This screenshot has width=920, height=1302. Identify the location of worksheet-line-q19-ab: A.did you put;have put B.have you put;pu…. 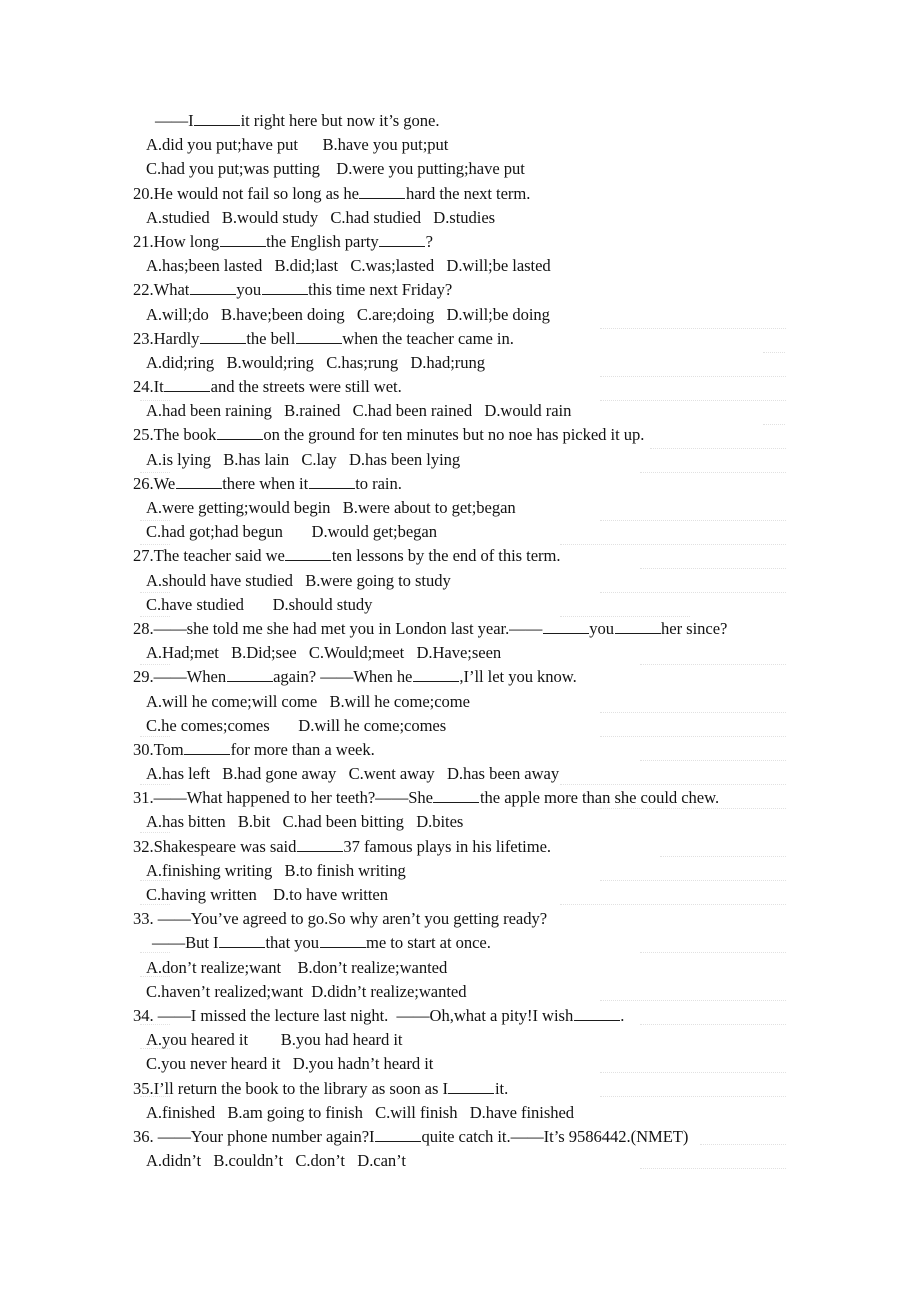
(297, 145).